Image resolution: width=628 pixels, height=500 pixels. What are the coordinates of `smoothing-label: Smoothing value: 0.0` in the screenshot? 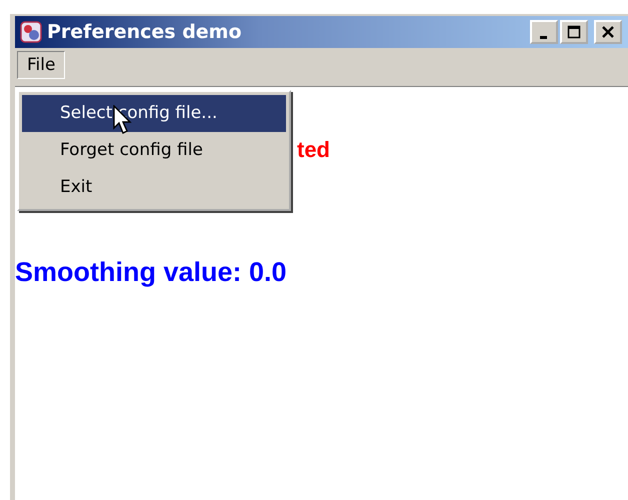 It's located at (151, 272).